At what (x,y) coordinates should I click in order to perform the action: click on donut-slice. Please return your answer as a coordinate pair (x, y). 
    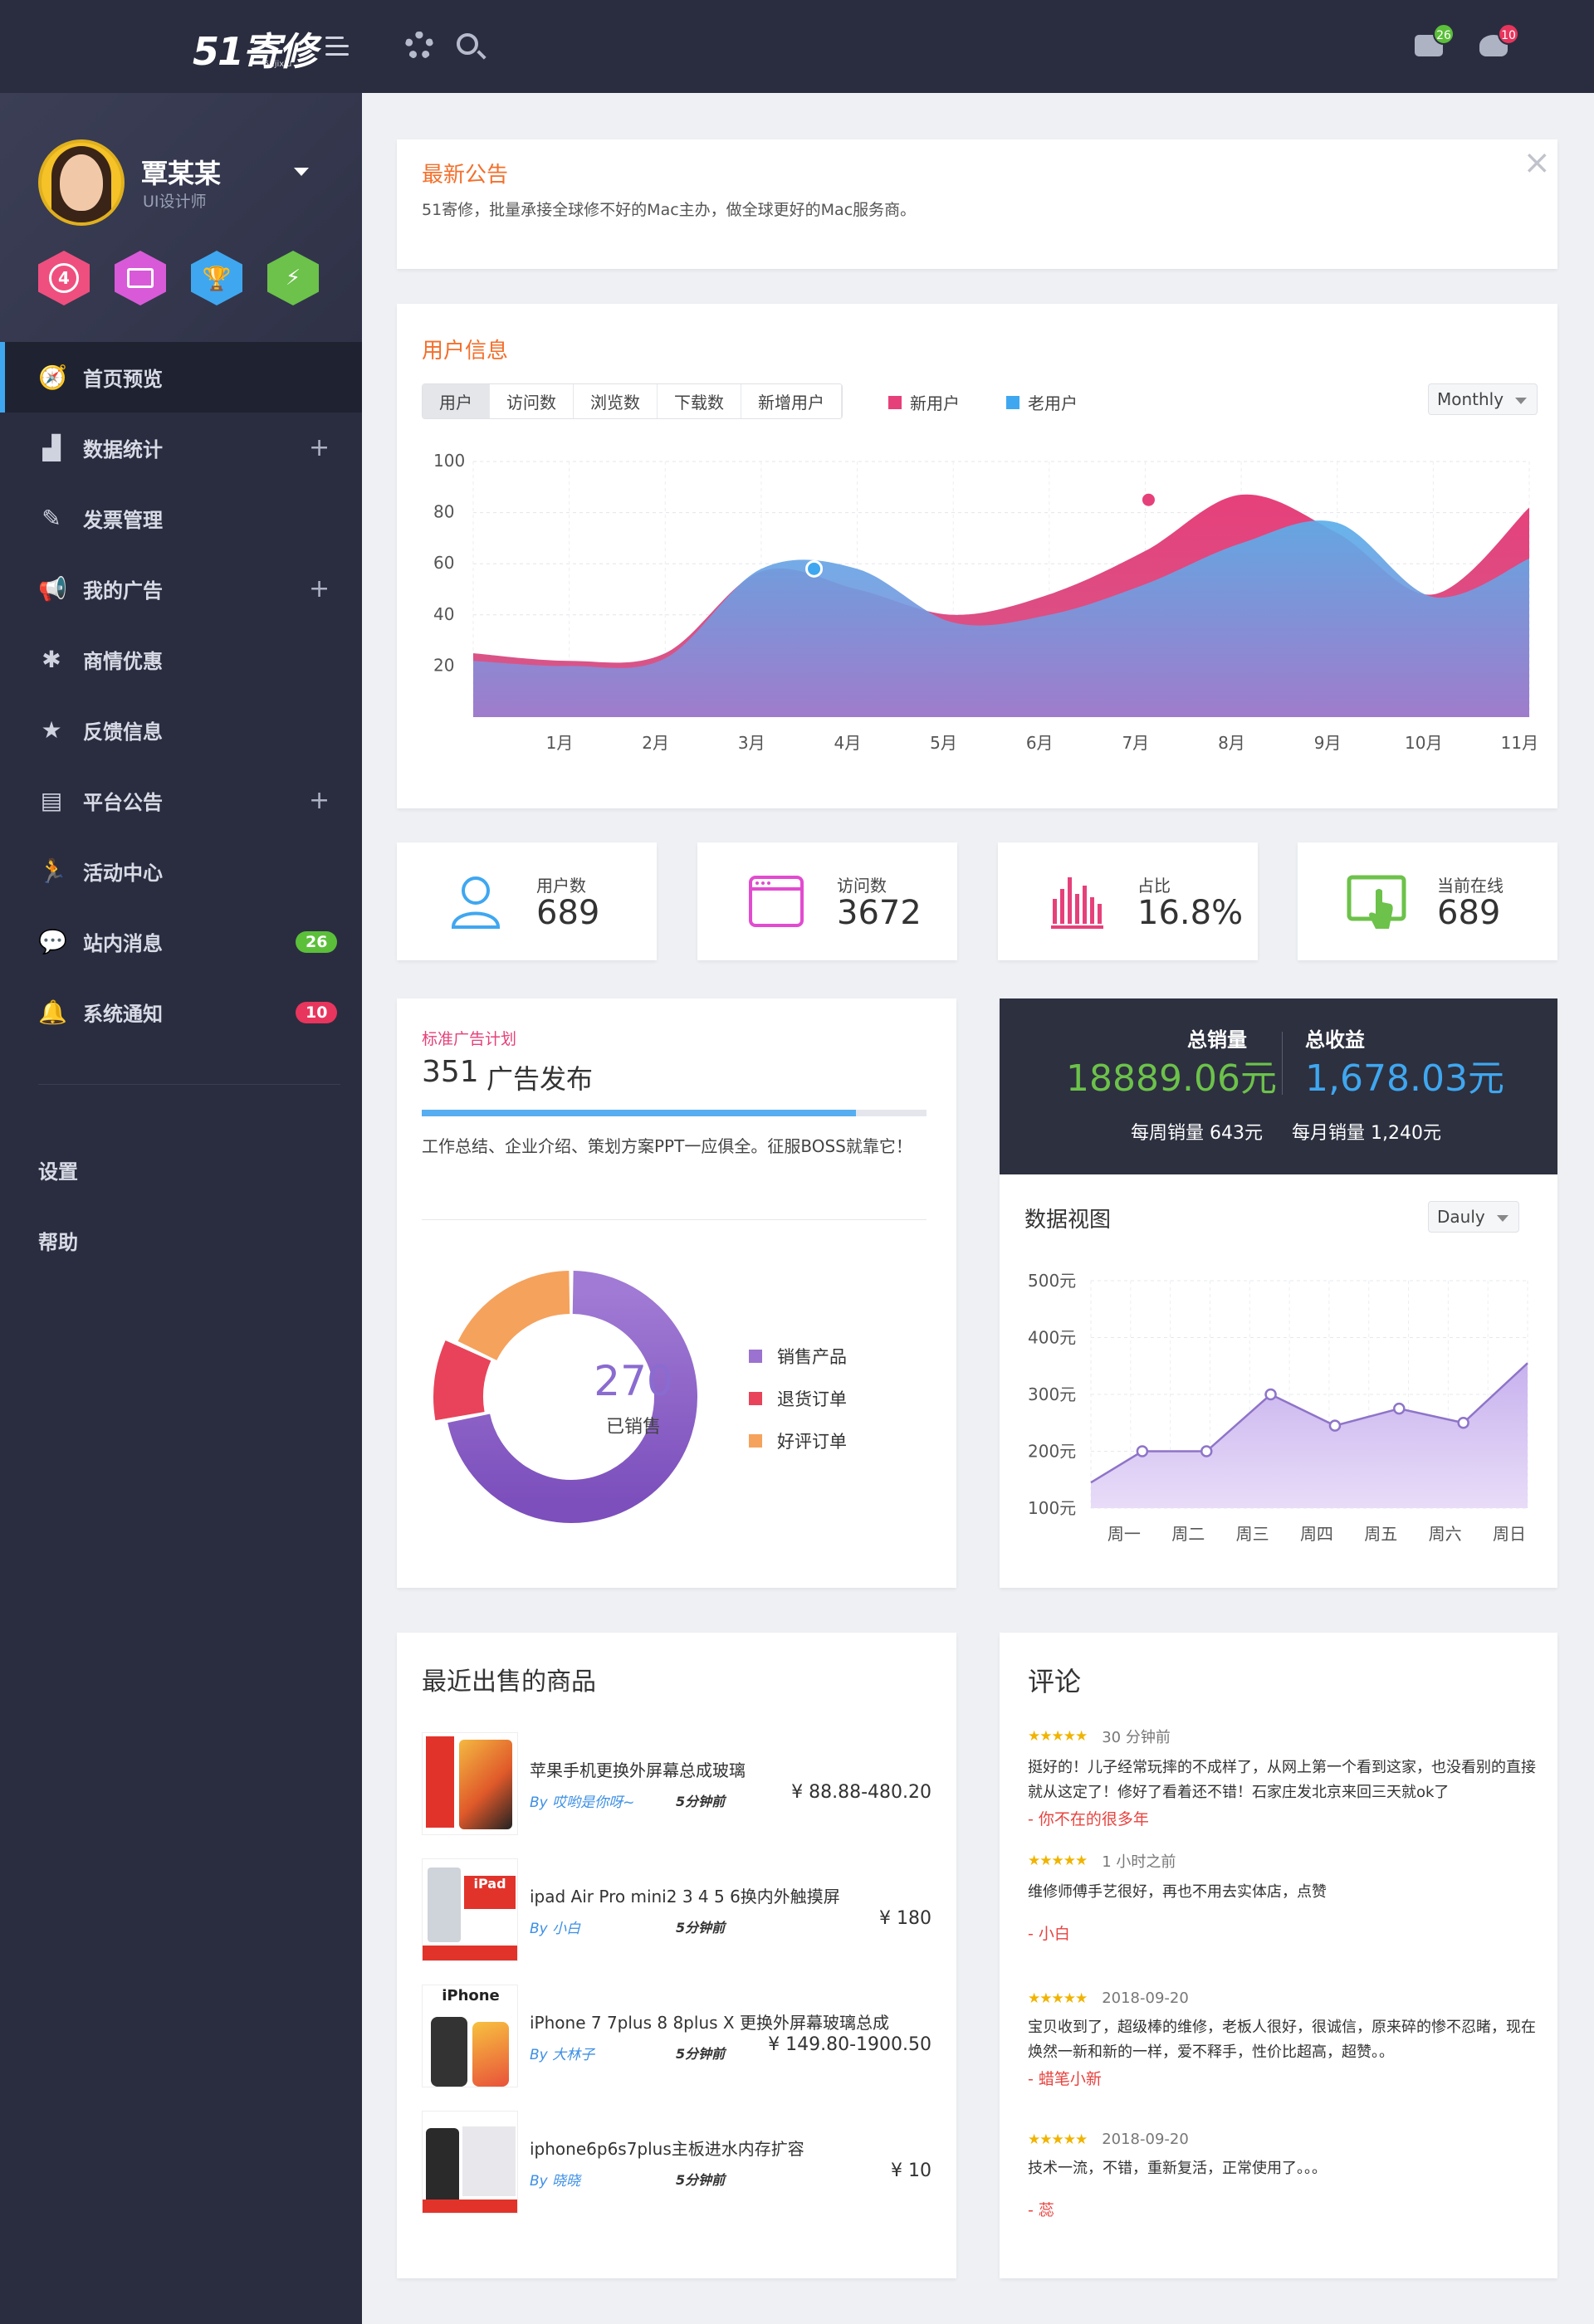
    Looking at the image, I should click on (514, 1316).